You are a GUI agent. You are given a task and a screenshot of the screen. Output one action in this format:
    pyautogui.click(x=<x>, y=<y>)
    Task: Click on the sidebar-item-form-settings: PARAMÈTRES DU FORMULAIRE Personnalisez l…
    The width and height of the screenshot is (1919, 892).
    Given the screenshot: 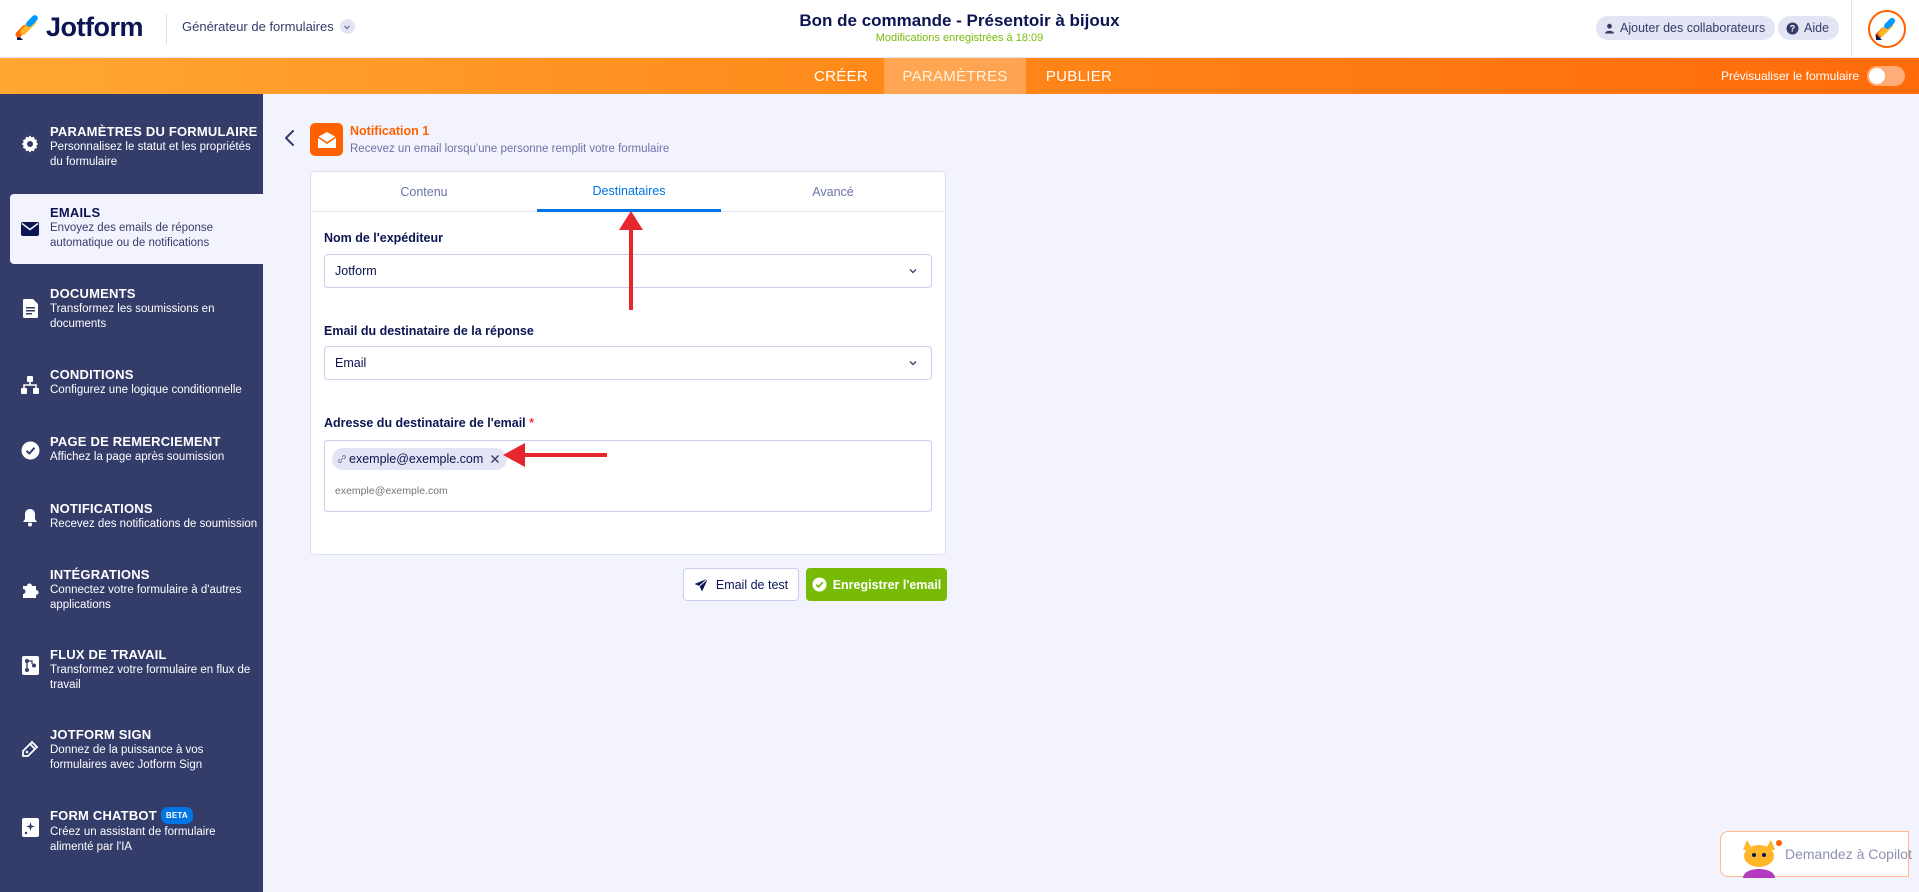 What is the action you would take?
    pyautogui.click(x=136, y=147)
    